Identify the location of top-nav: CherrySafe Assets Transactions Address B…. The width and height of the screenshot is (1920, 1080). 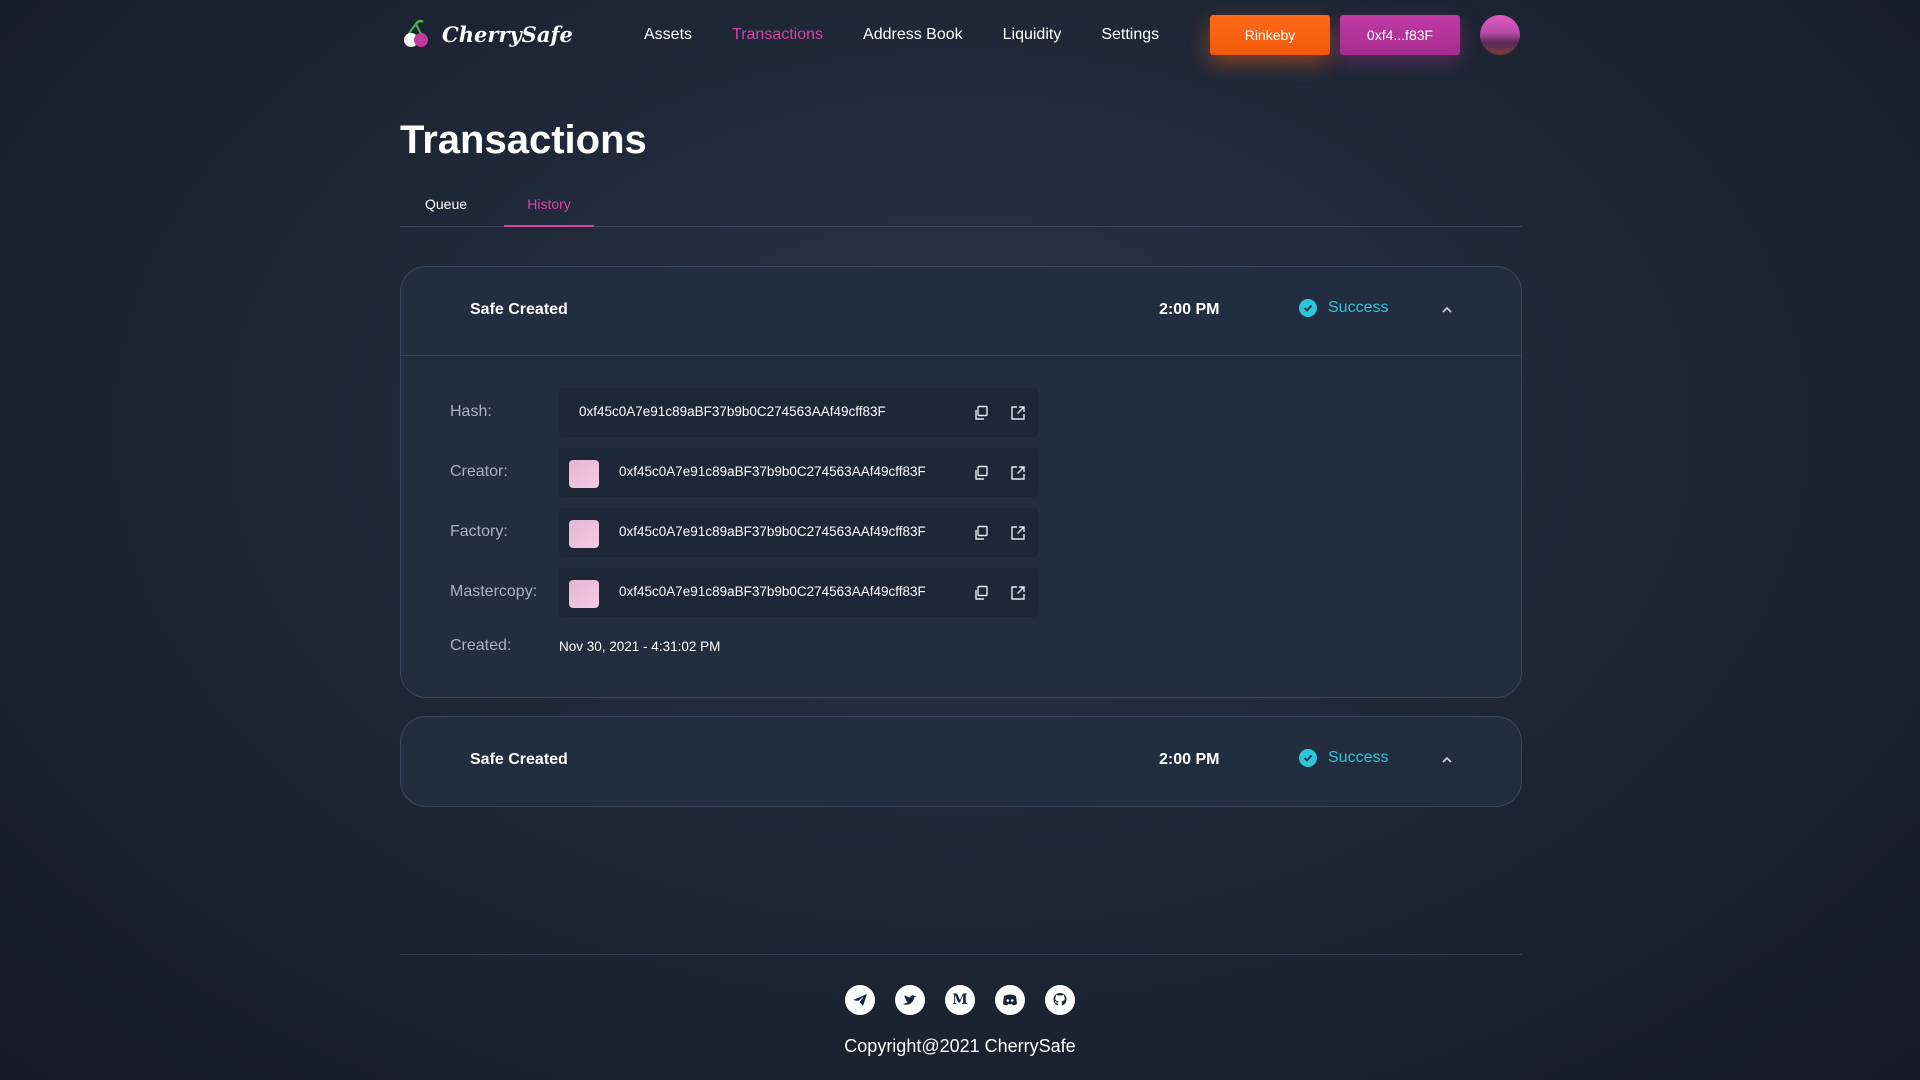
(961, 36).